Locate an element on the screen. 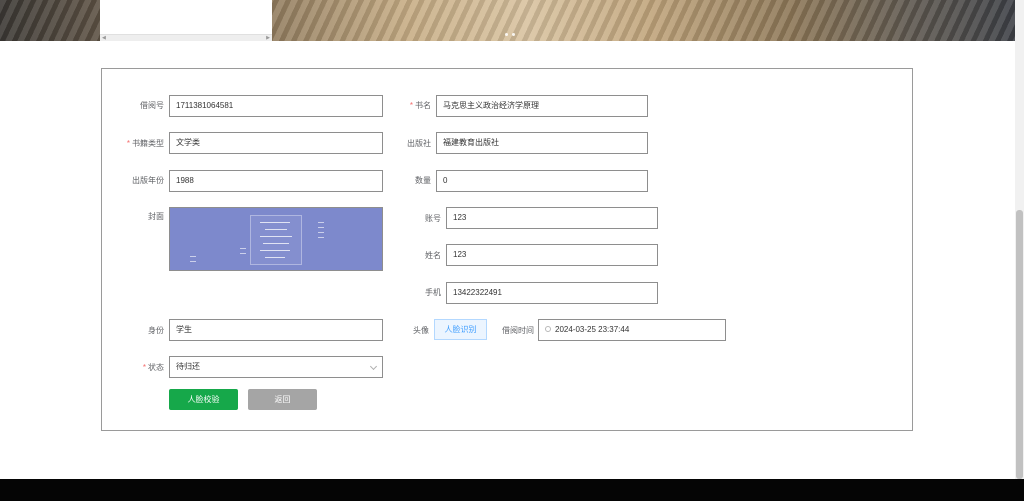 The width and height of the screenshot is (1024, 501). page-scrollbar is located at coordinates (1019, 239).